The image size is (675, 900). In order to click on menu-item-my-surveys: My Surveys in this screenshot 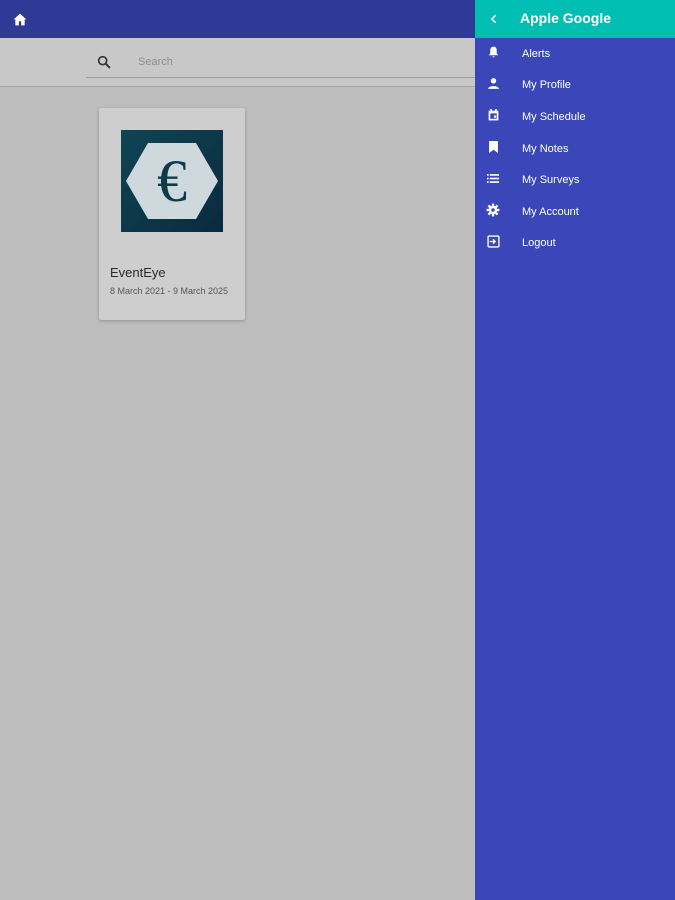, I will do `click(575, 180)`.